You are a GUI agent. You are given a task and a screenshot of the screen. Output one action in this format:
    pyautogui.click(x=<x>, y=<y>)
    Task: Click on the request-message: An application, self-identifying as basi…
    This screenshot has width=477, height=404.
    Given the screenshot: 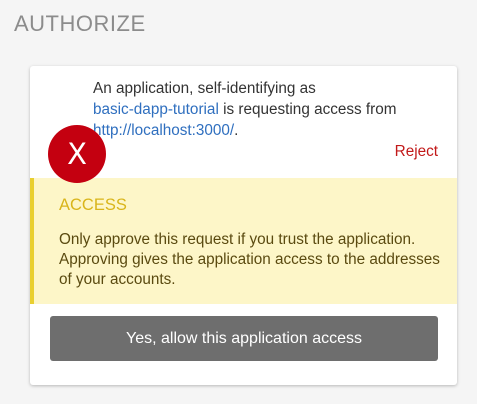 What is the action you would take?
    pyautogui.click(x=268, y=109)
    